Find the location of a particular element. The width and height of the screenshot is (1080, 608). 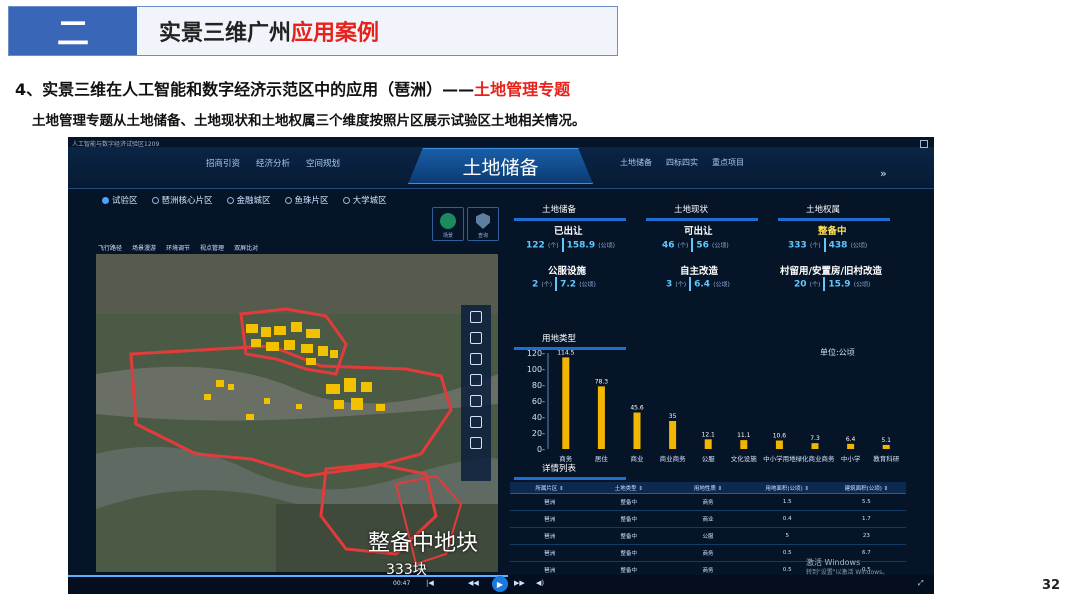

nav-item: 经济分析 is located at coordinates (273, 163).